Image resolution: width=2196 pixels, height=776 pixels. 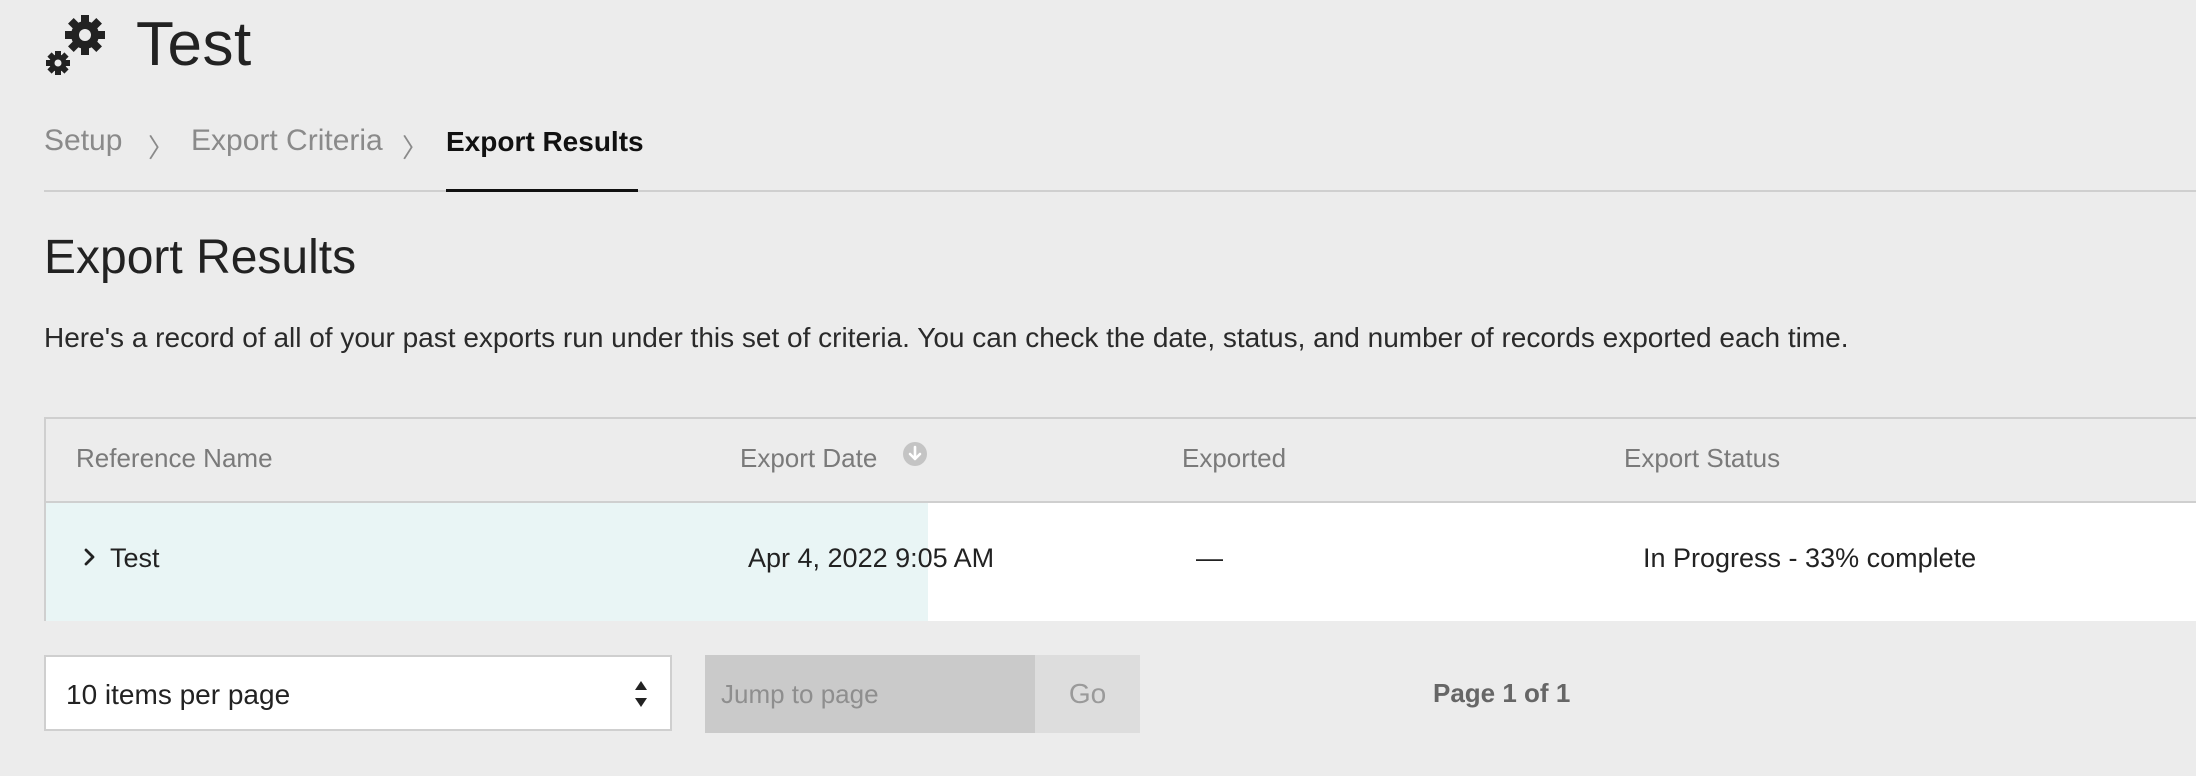 What do you see at coordinates (90, 557) in the screenshot?
I see `chevron-right-icon` at bounding box center [90, 557].